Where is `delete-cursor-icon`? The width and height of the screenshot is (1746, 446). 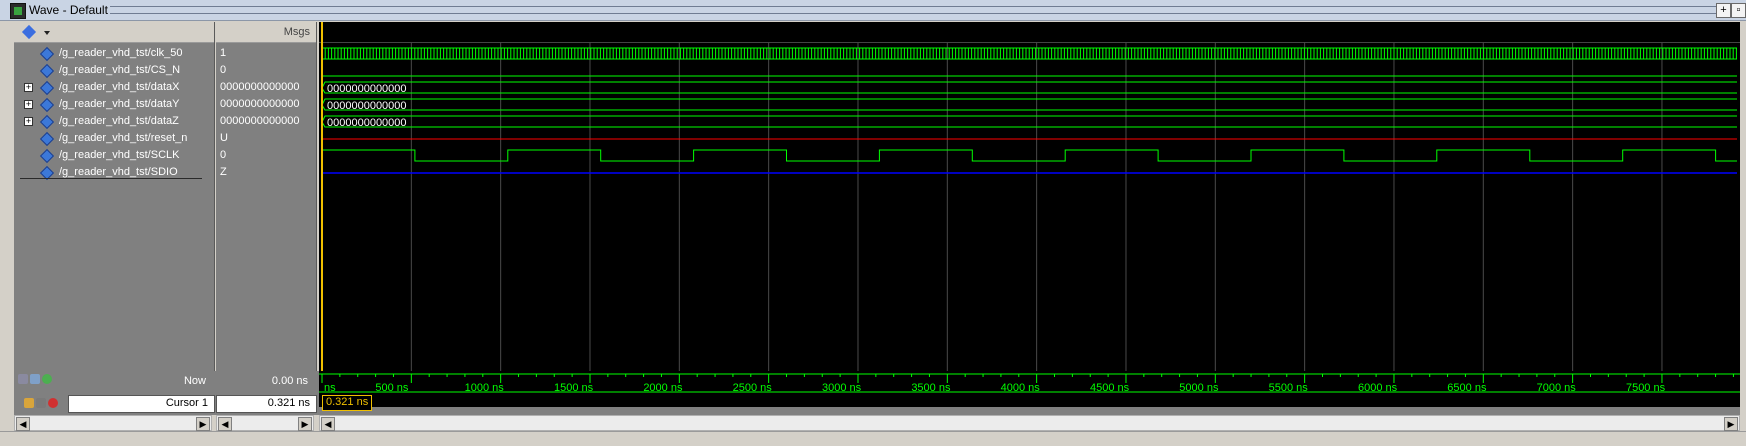 delete-cursor-icon is located at coordinates (53, 403).